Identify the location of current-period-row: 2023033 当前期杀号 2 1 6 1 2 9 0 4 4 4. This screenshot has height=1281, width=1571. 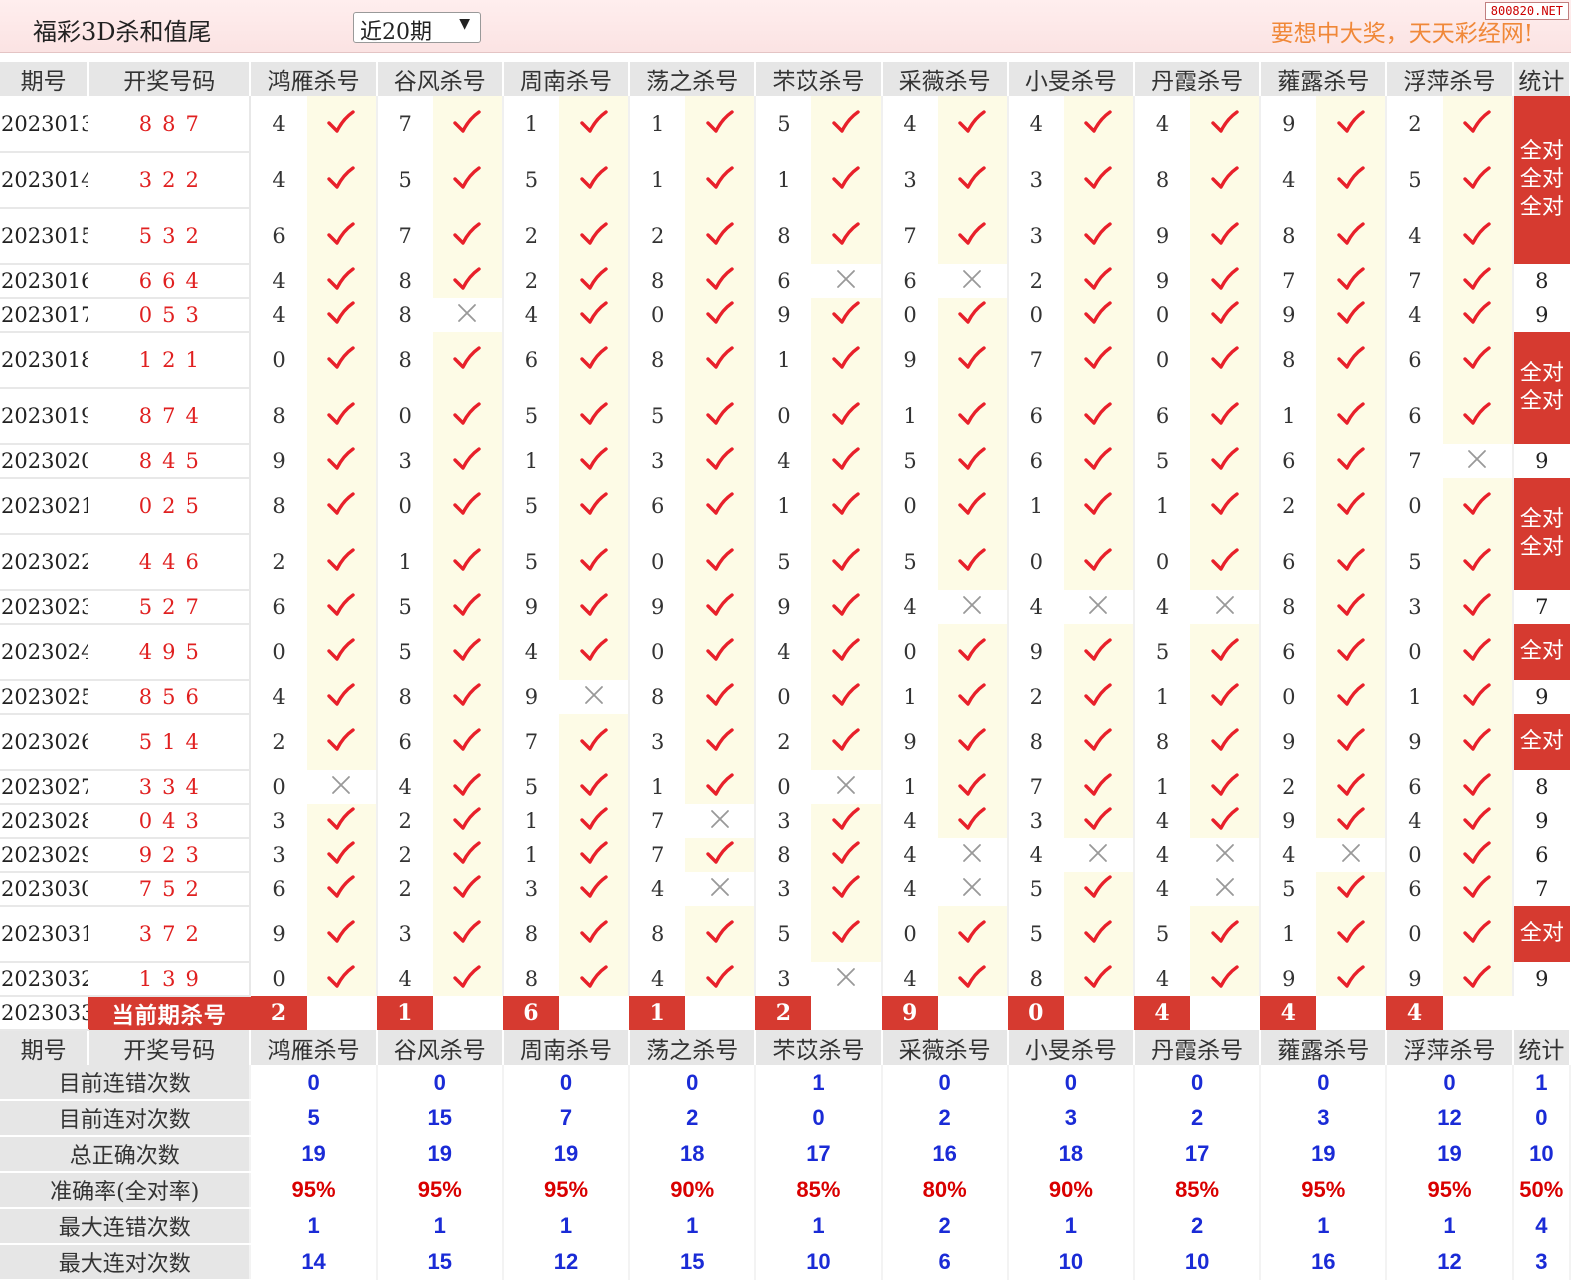
(785, 1013).